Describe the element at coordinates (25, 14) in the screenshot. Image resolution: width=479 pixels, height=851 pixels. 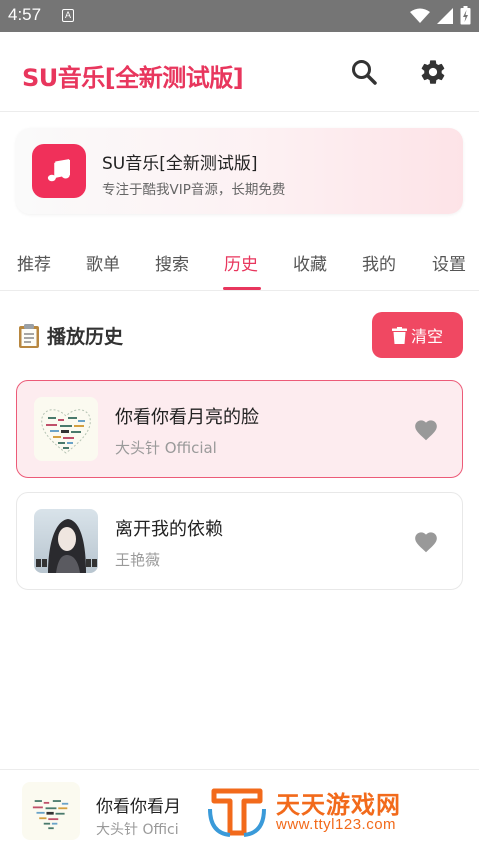
I see `status-time: 4:57` at that location.